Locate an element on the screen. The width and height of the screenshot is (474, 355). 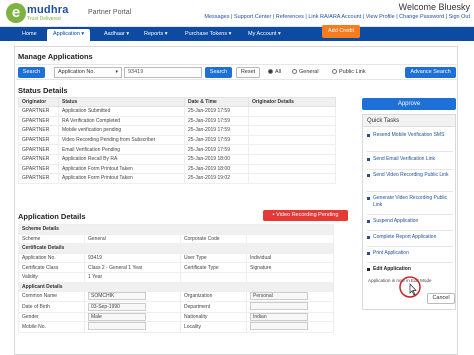
field-label: Organization is located at coordinates (213, 296).